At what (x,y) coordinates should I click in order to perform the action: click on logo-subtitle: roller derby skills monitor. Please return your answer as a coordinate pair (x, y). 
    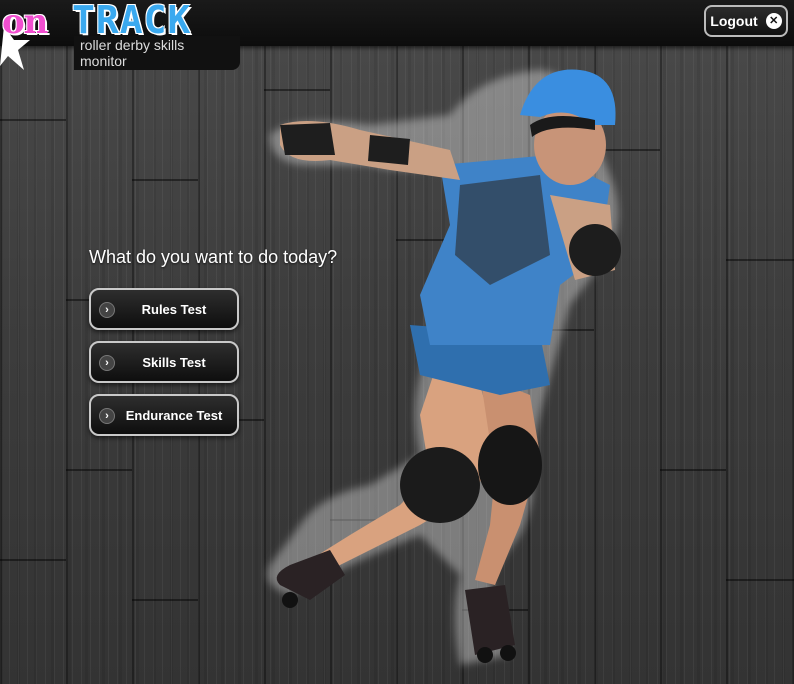
    Looking at the image, I should click on (157, 53).